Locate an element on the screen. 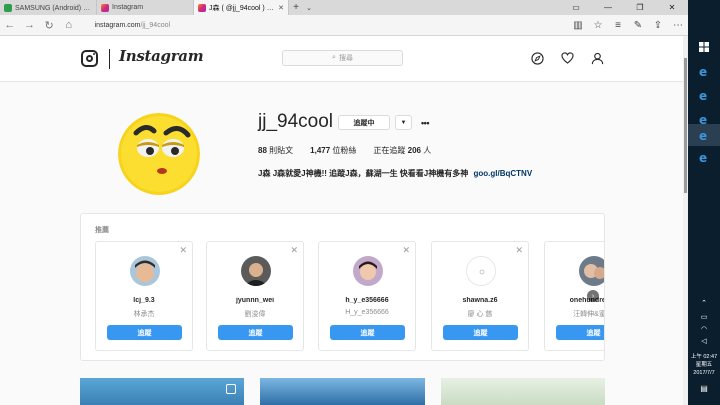  search-input: ⌕ 搜尋 is located at coordinates (342, 58).